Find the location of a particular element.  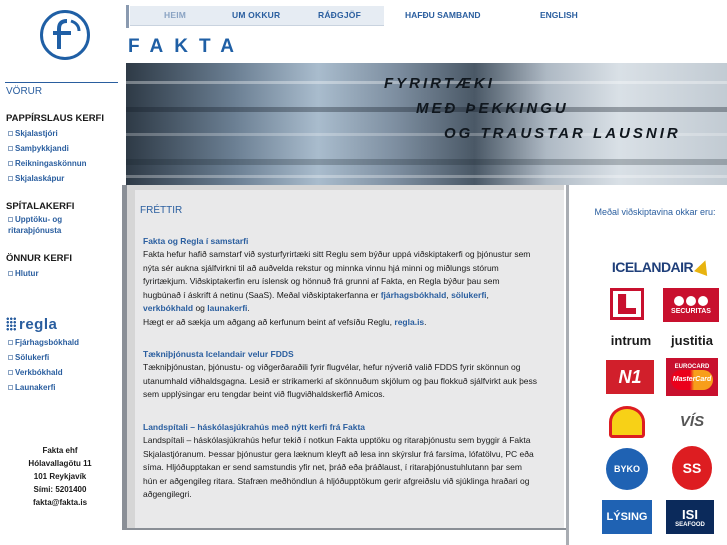

logo-vis: VÍS is located at coordinates (692, 421).